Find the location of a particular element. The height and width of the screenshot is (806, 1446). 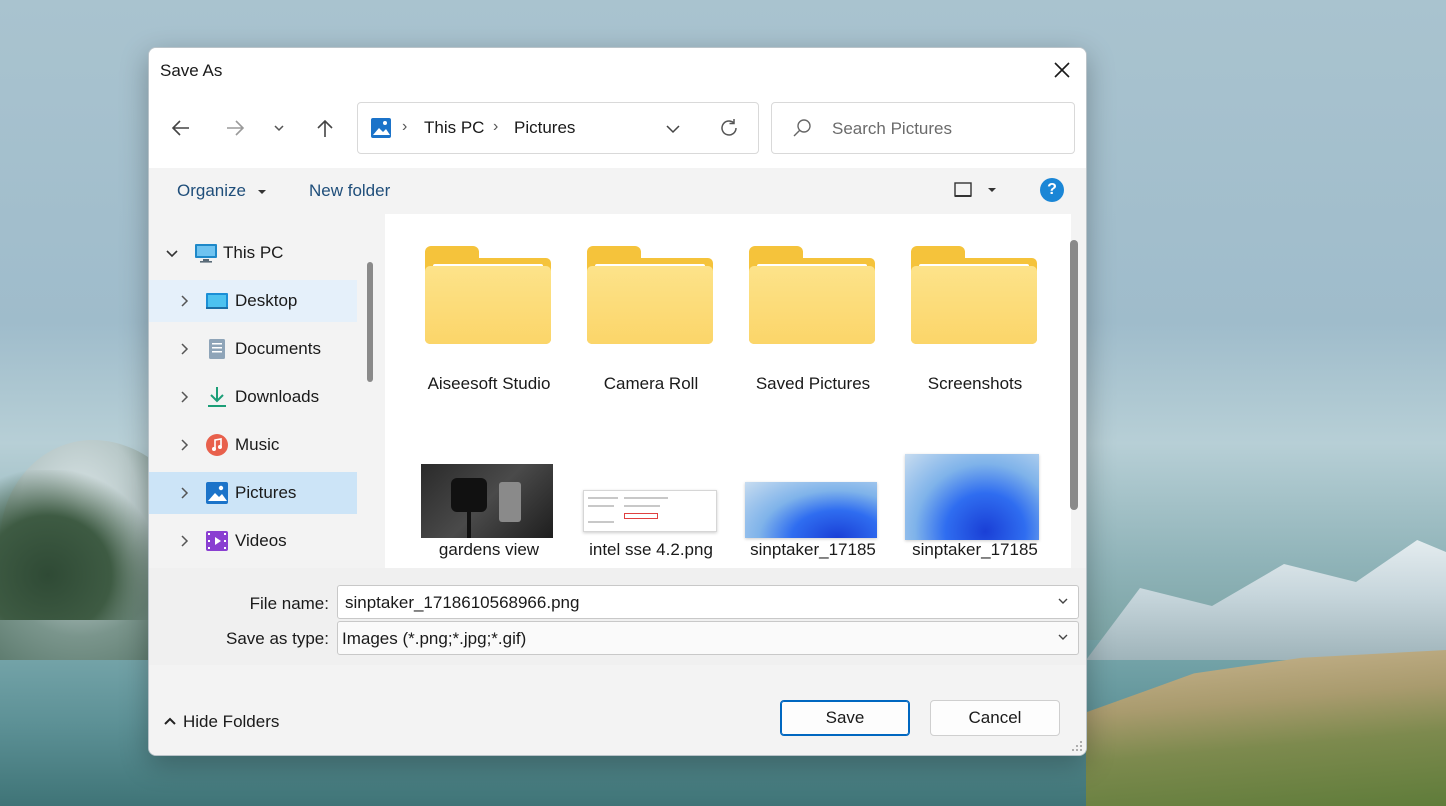

forward-button is located at coordinates (235, 128).